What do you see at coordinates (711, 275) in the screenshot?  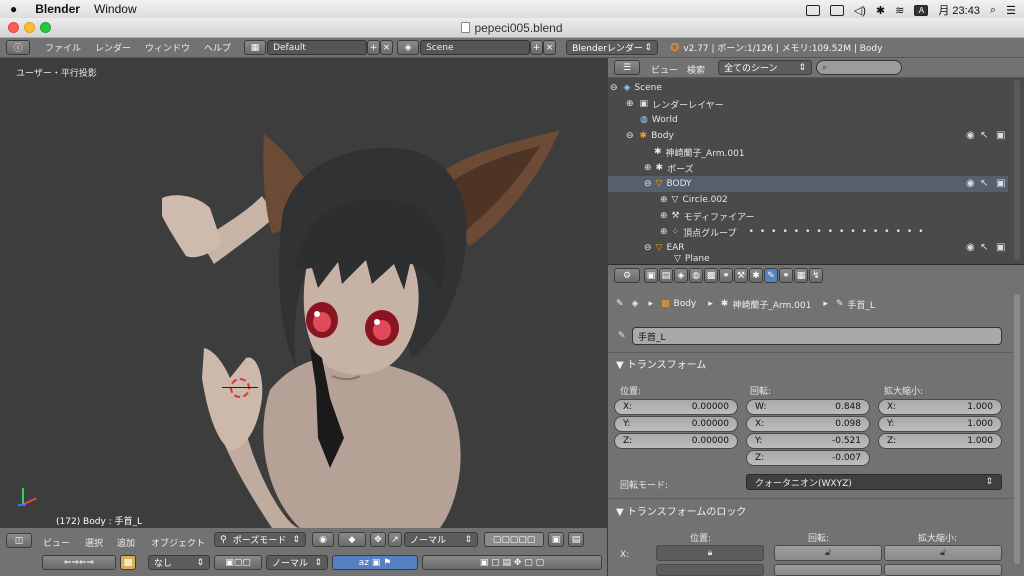 I see `tab-object: ▩` at bounding box center [711, 275].